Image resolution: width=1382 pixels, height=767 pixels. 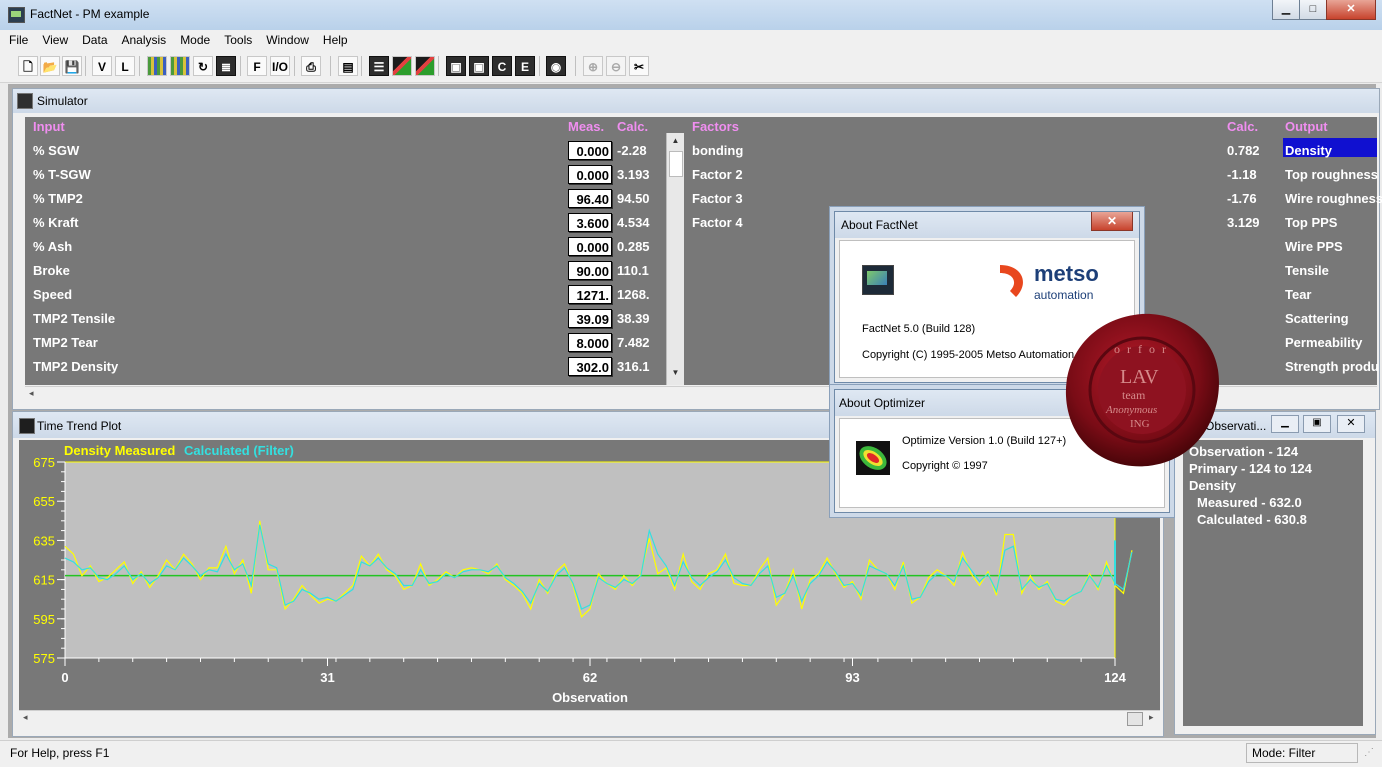 What do you see at coordinates (28, 66) in the screenshot?
I see `new-file-icon: 🗋` at bounding box center [28, 66].